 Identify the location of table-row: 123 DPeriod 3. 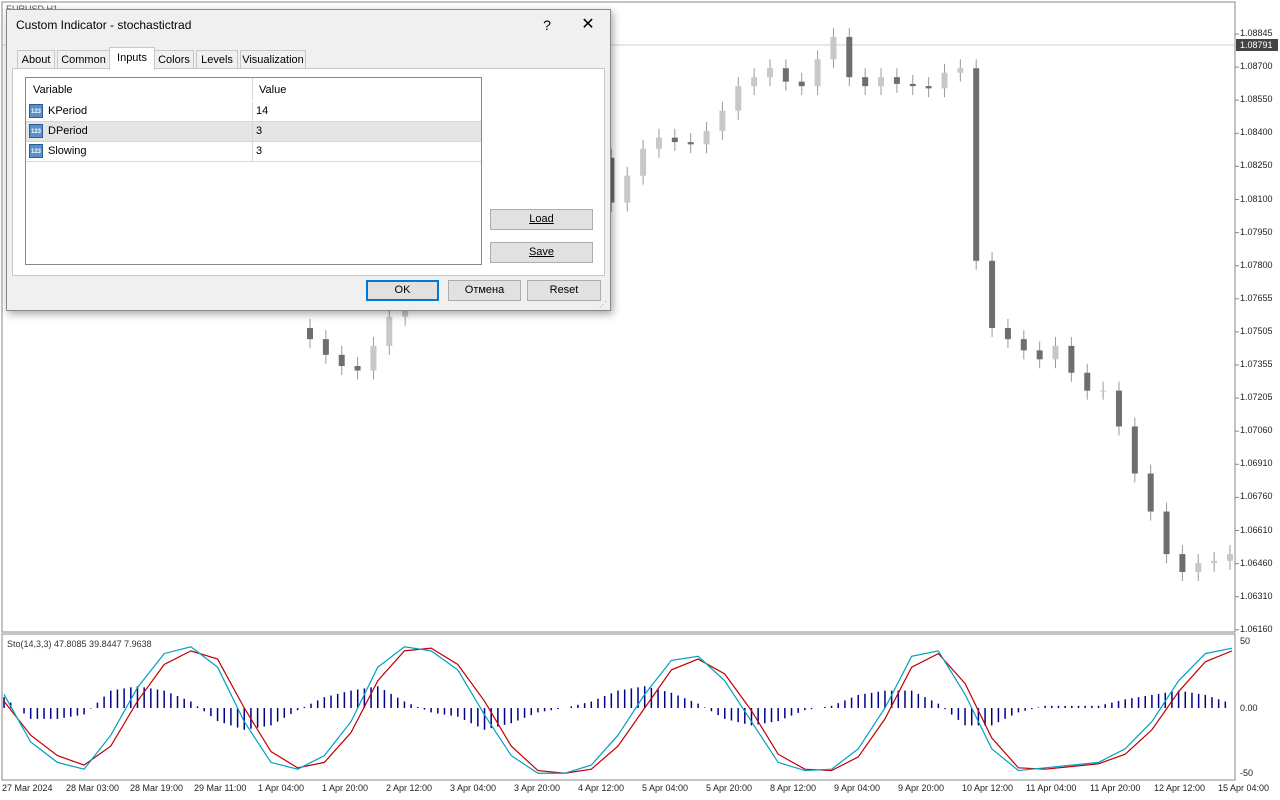
(253, 132).